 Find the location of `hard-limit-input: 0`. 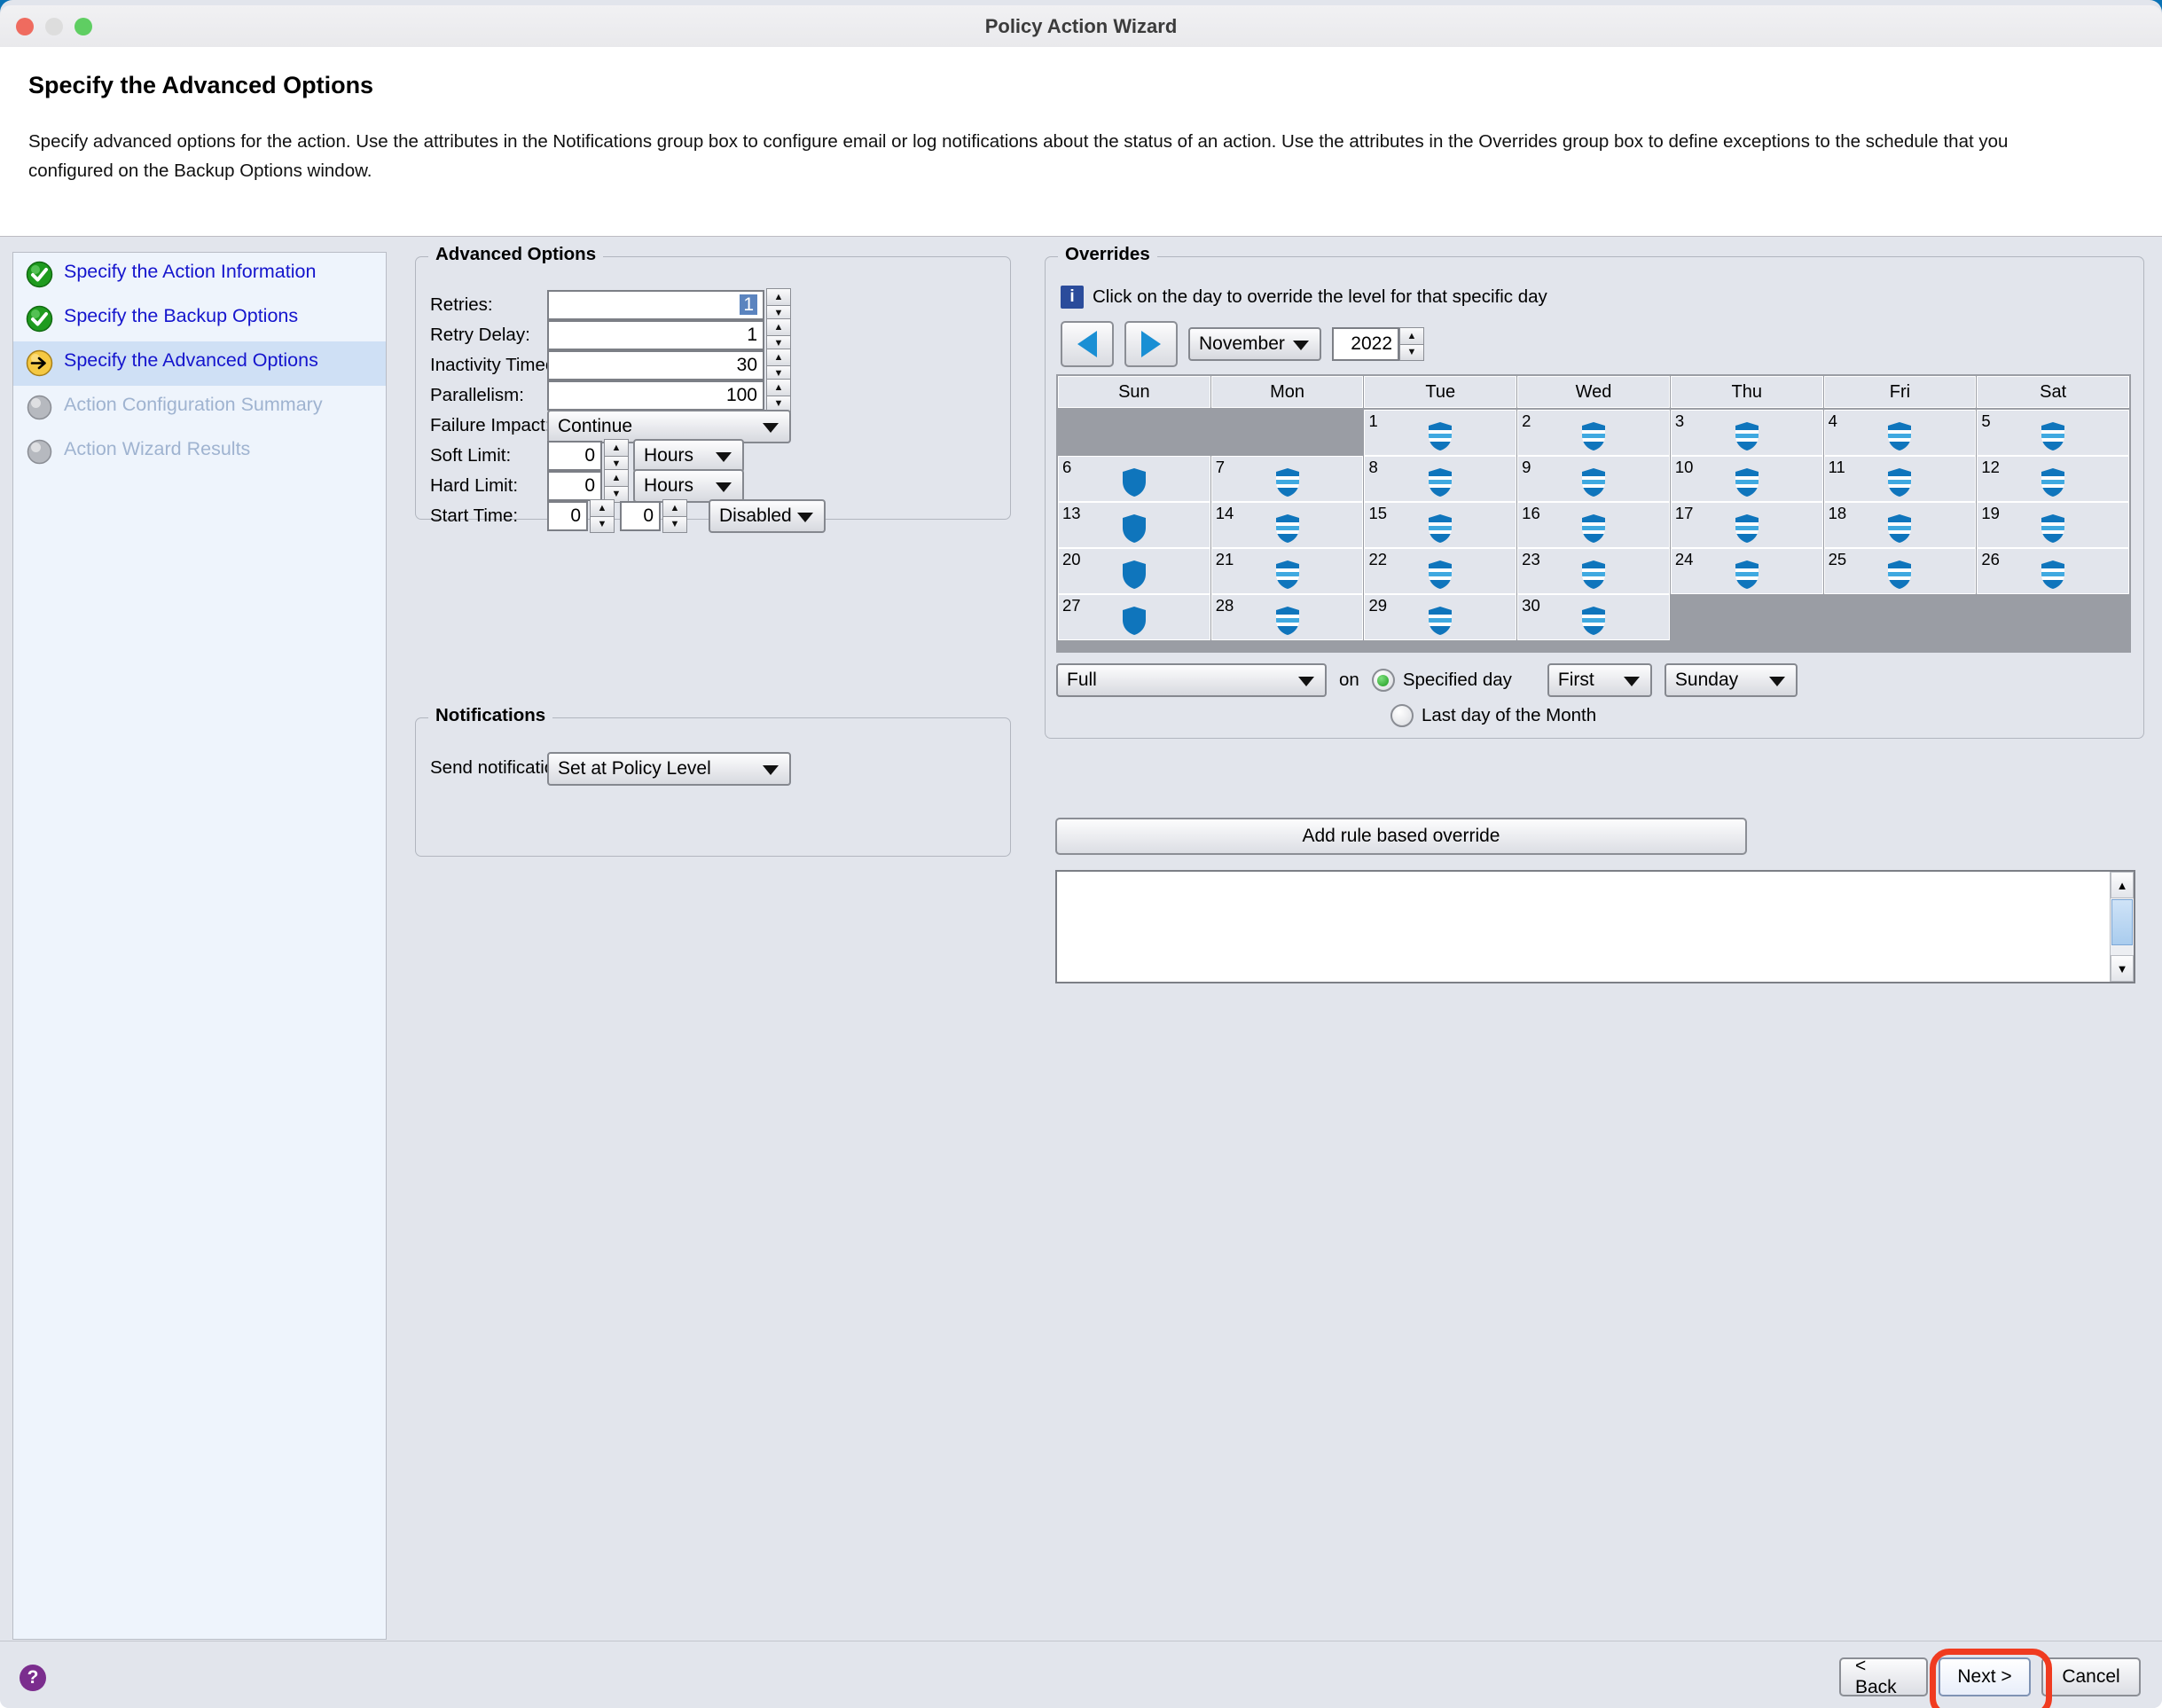

hard-limit-input: 0 is located at coordinates (574, 486).